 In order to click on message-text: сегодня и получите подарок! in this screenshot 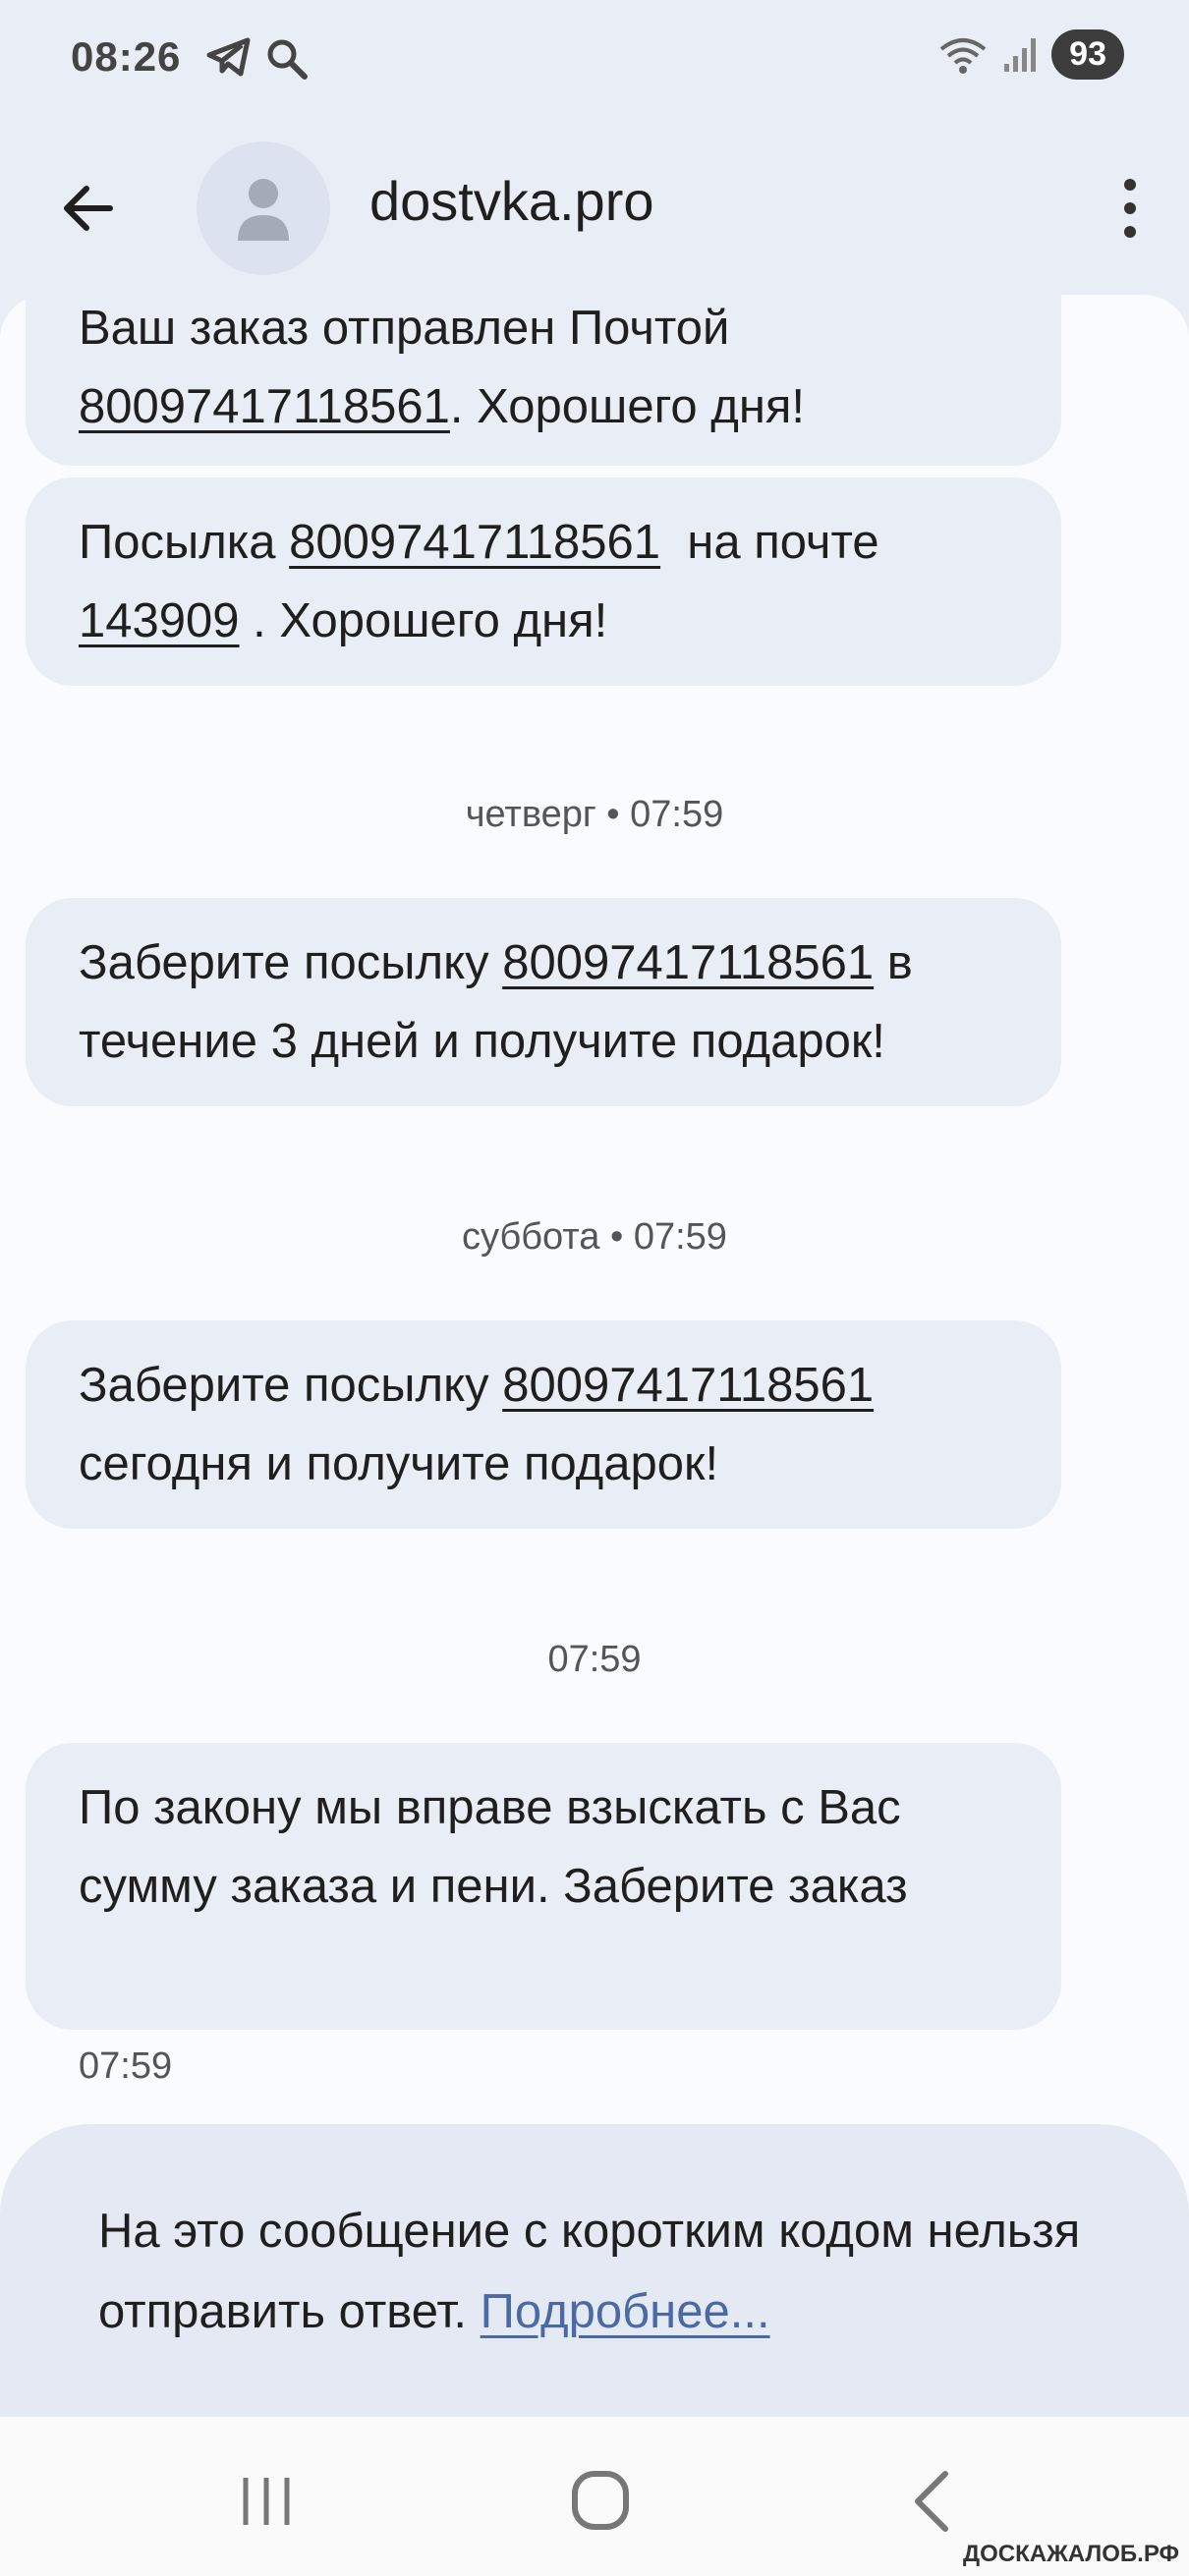, I will do `click(399, 1463)`.